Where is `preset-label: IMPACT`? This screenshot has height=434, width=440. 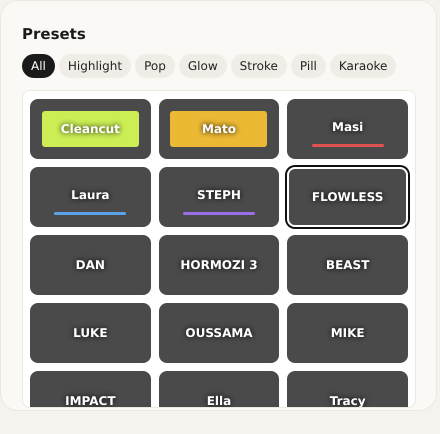
preset-label: IMPACT is located at coordinates (90, 400).